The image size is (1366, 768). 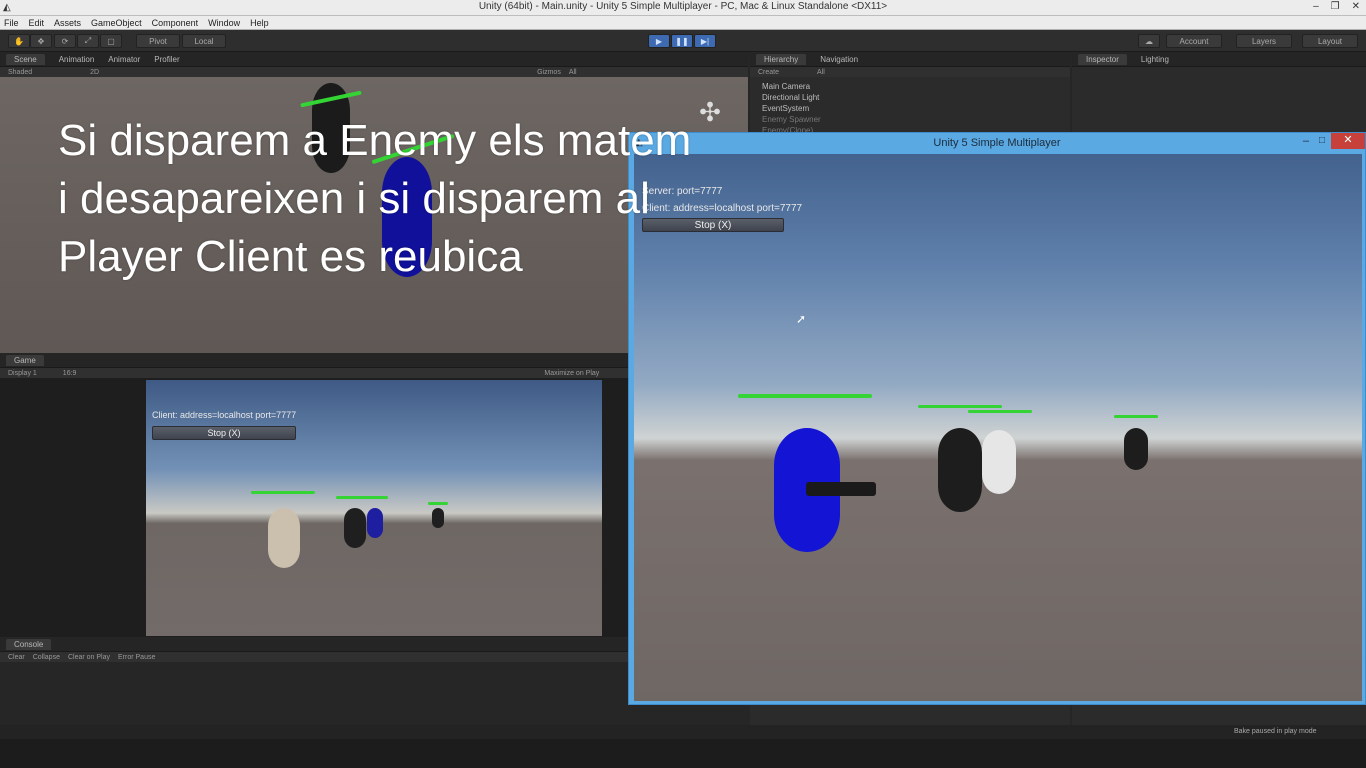 I want to click on hierarchy-item: Directional Light, so click(x=910, y=97).